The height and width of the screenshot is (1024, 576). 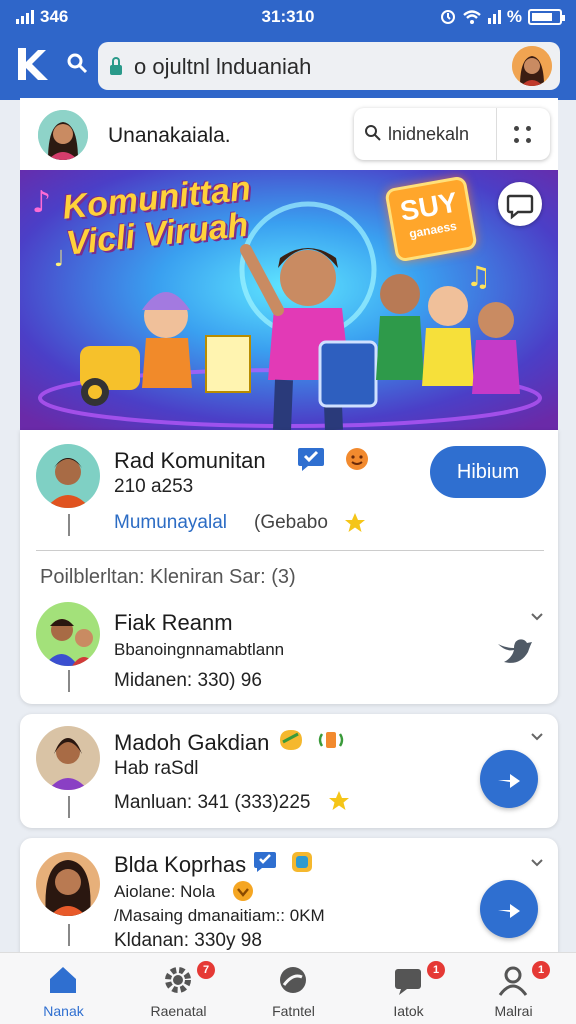 I want to click on chat-icon, so click(x=520, y=207).